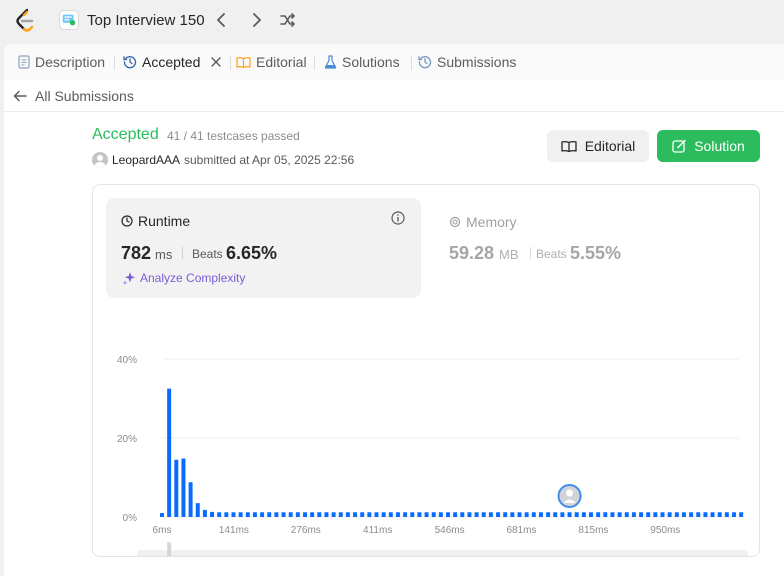 The width and height of the screenshot is (784, 576). I want to click on close-icon, so click(216, 62).